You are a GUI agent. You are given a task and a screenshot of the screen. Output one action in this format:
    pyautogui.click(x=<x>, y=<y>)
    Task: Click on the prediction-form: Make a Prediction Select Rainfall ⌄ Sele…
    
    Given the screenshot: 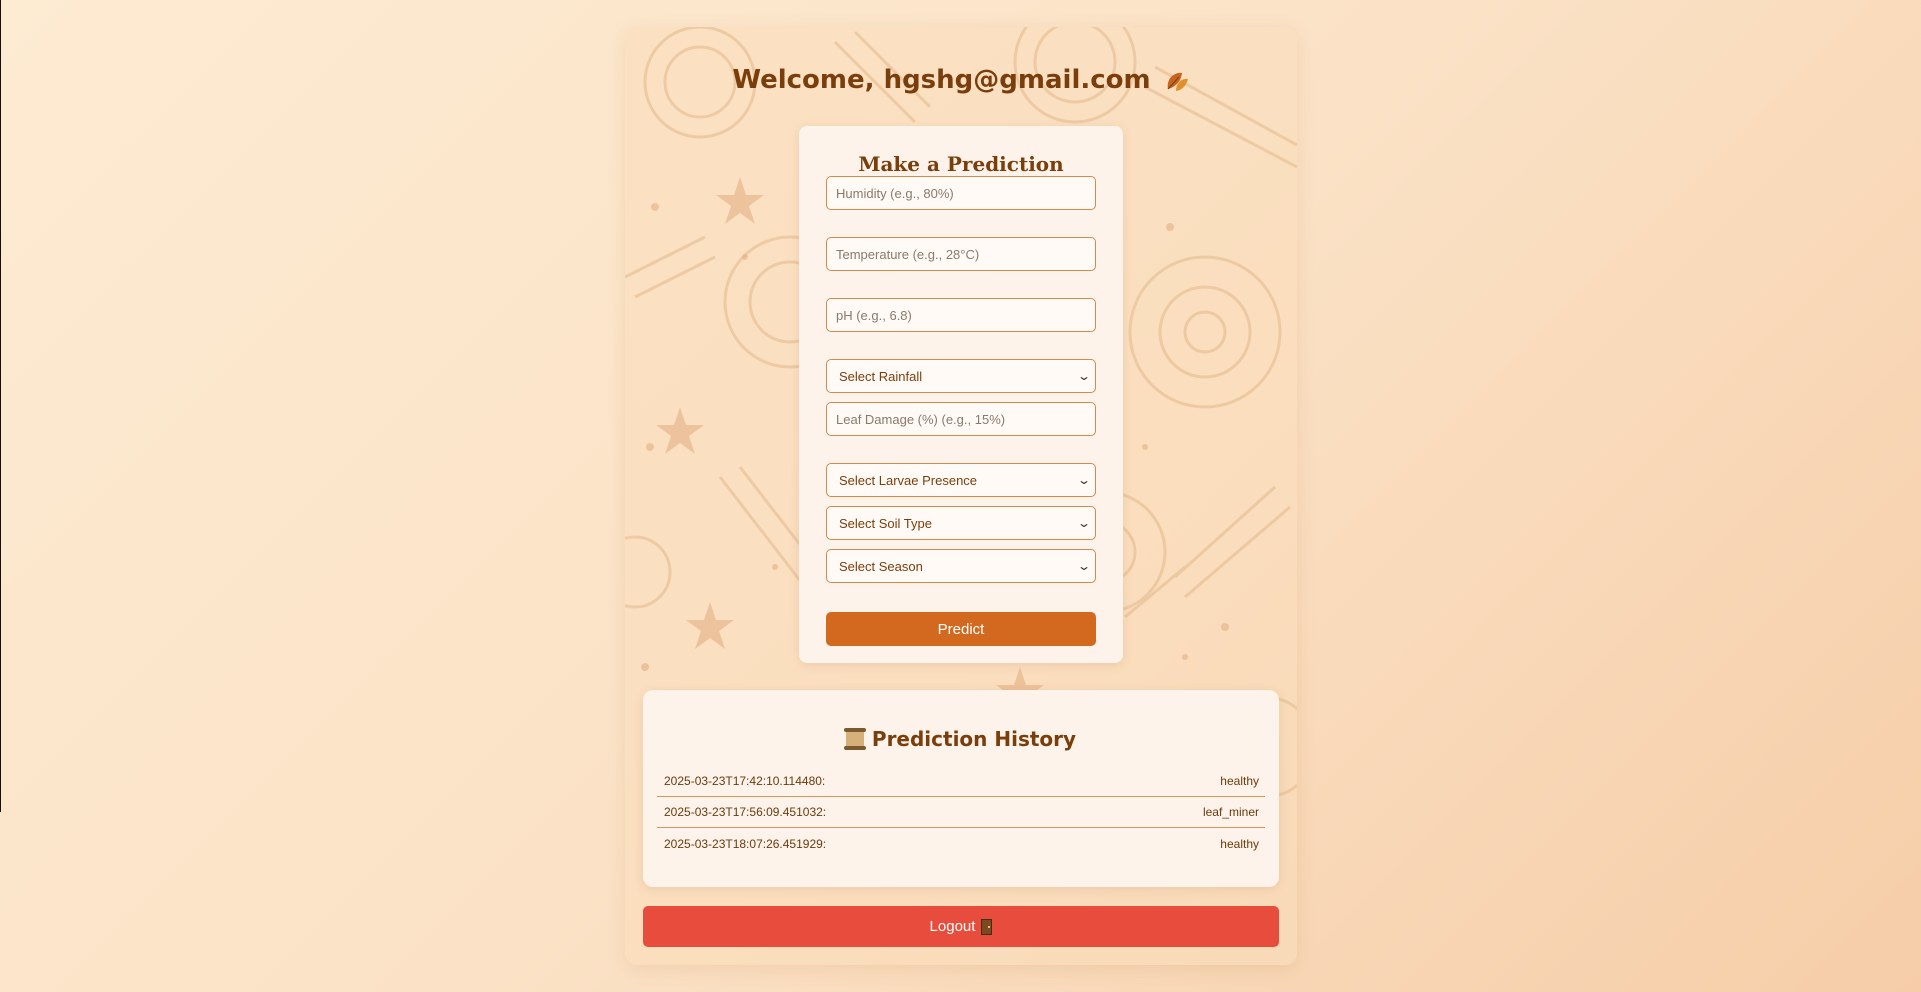 What is the action you would take?
    pyautogui.click(x=961, y=394)
    